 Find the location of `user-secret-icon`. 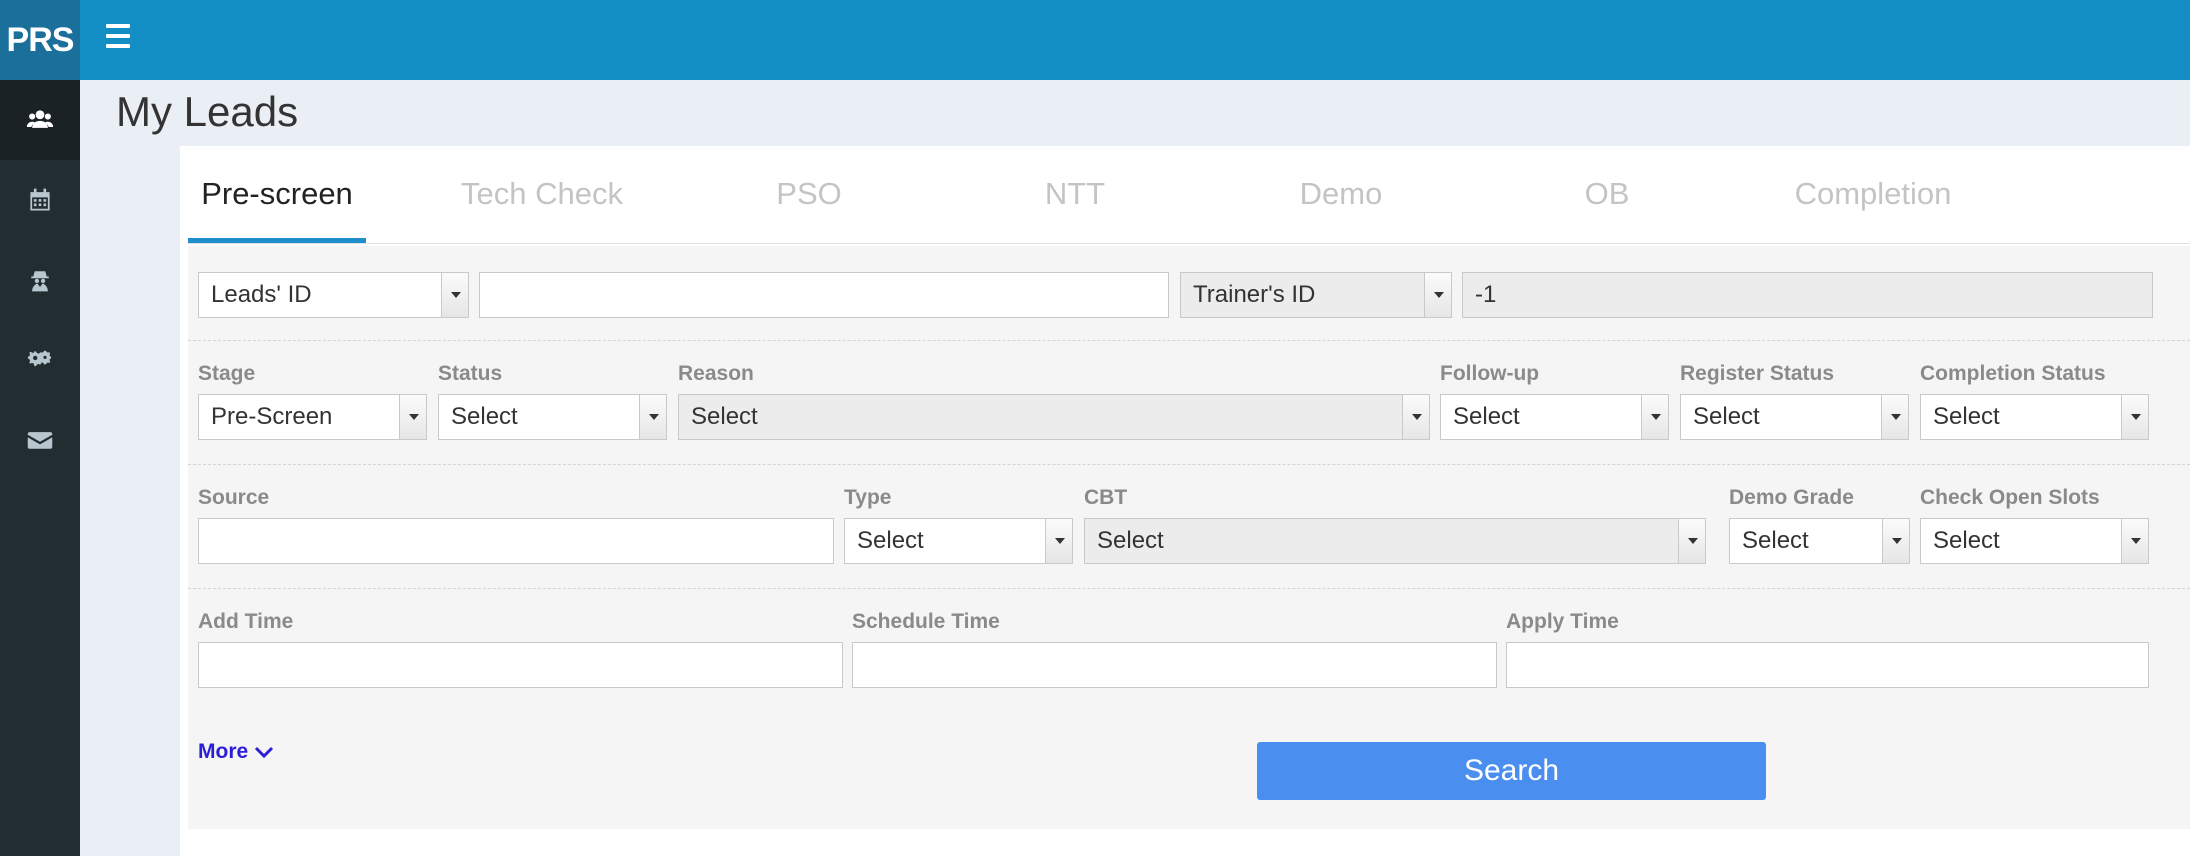

user-secret-icon is located at coordinates (40, 281).